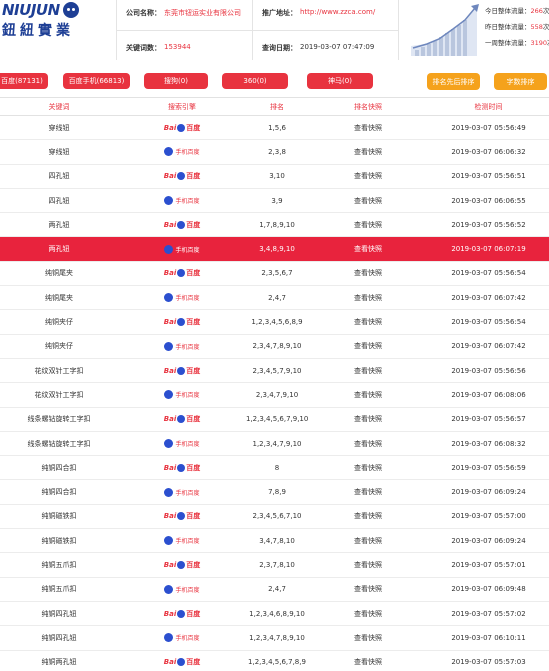 The image size is (549, 671). I want to click on table-row: 纯铜尾夹 手机百度 2,4,7 查看快照 2019-03-07 06:07:42, so click(274, 298).